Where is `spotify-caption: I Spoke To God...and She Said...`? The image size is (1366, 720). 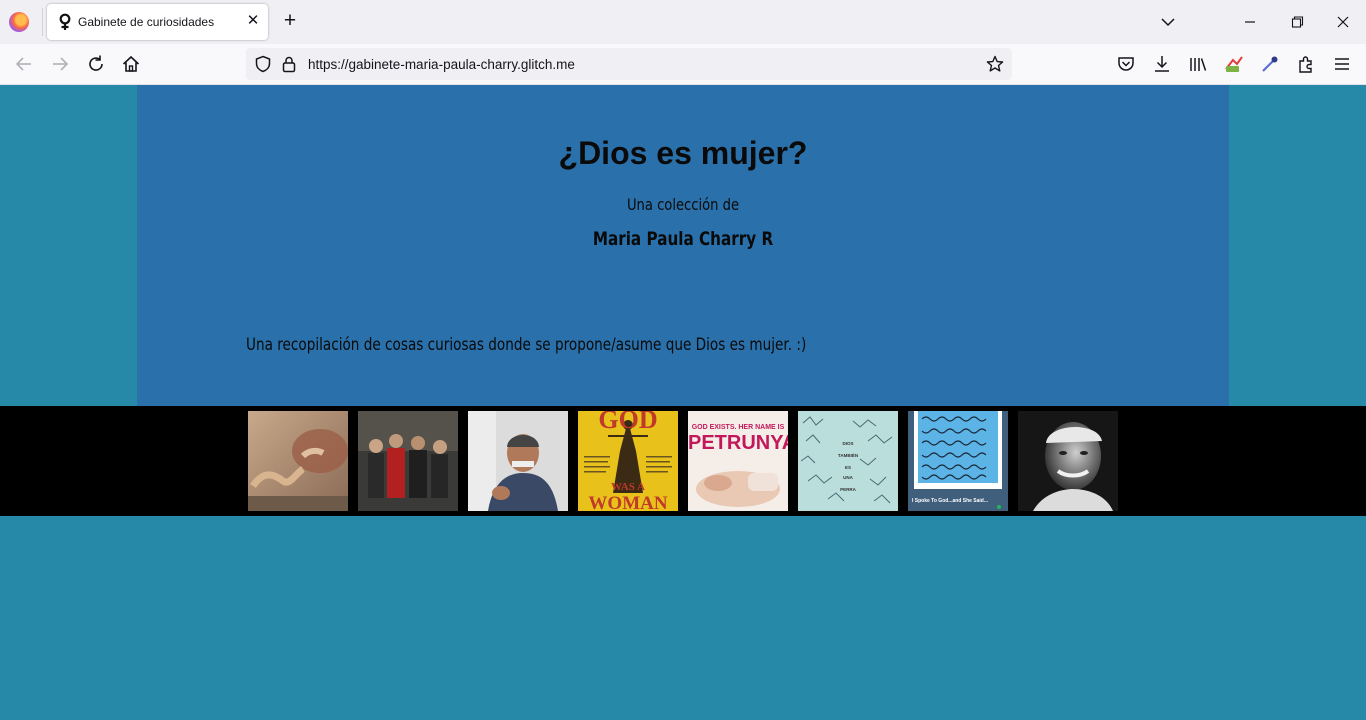
spotify-caption: I Spoke To God...and She Said... is located at coordinates (950, 501).